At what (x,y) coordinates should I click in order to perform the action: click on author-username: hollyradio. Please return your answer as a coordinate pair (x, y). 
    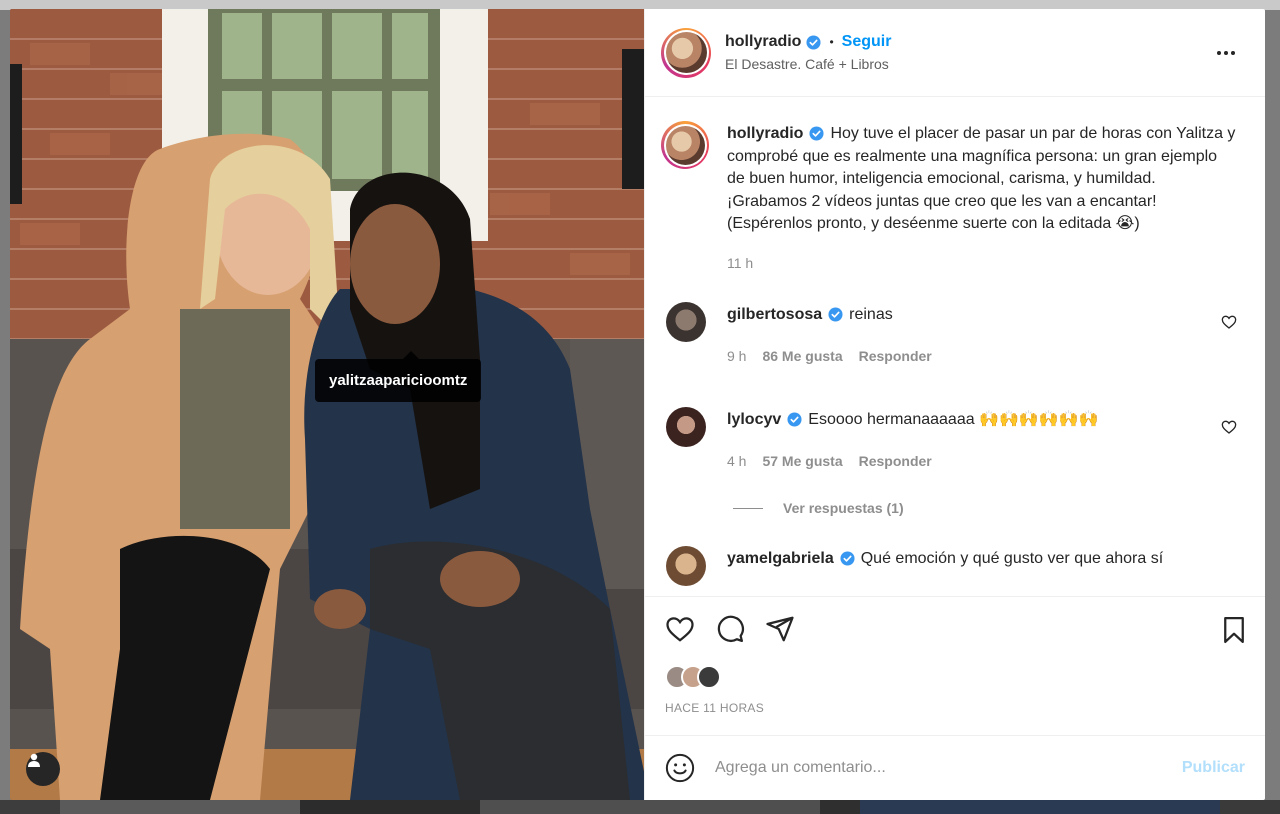
    Looking at the image, I should click on (763, 42).